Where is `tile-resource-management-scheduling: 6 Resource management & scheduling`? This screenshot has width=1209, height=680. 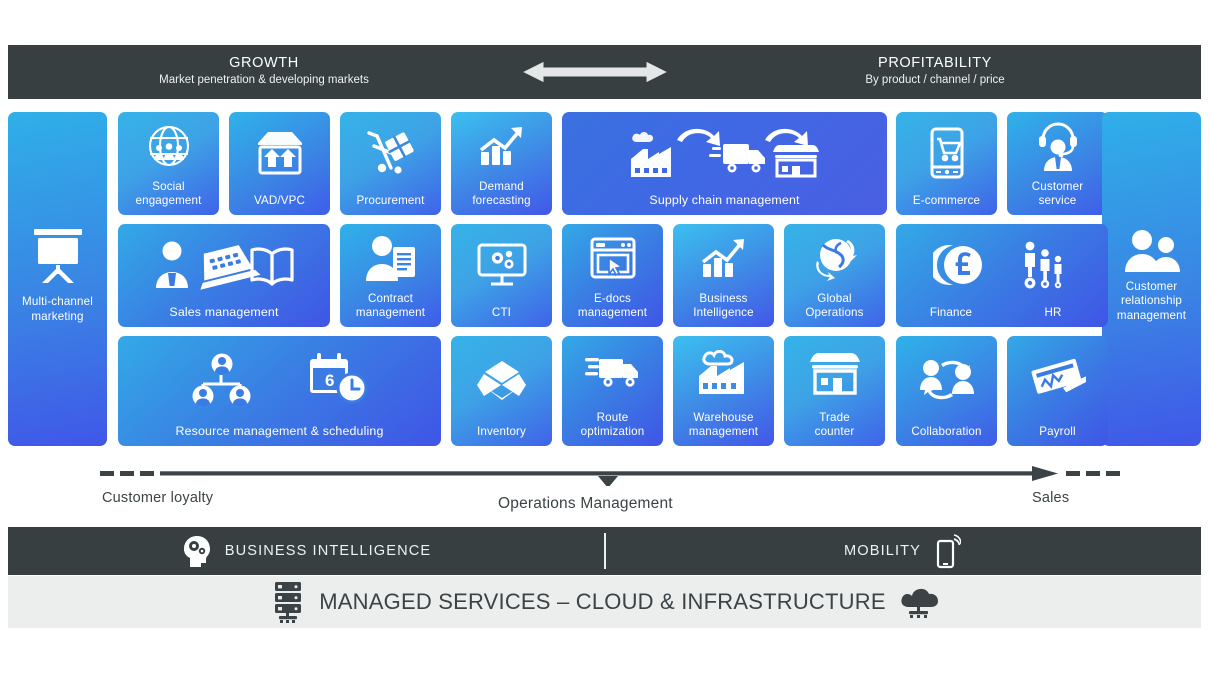 tile-resource-management-scheduling: 6 Resource management & scheduling is located at coordinates (279, 391).